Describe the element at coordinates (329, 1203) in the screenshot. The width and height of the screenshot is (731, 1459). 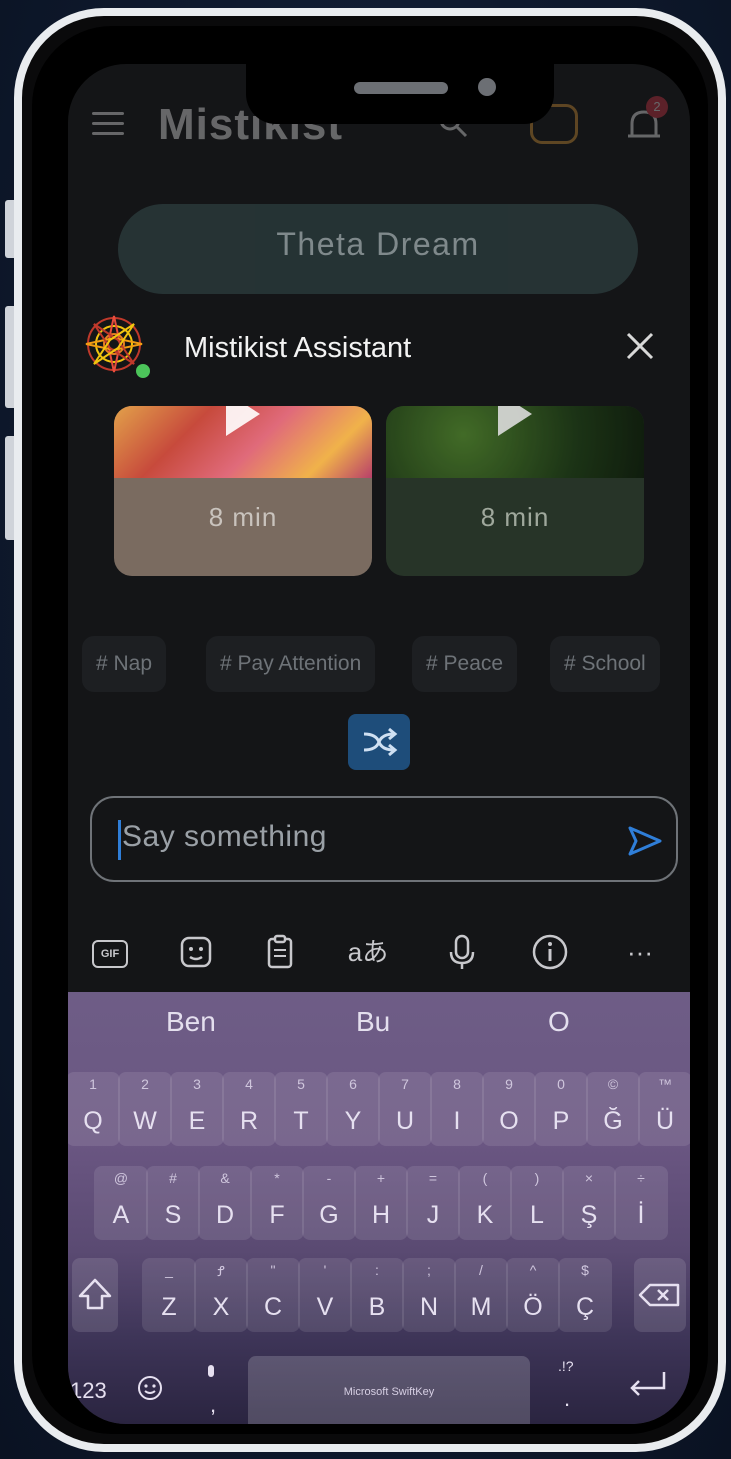
I see `key-g: -G` at that location.